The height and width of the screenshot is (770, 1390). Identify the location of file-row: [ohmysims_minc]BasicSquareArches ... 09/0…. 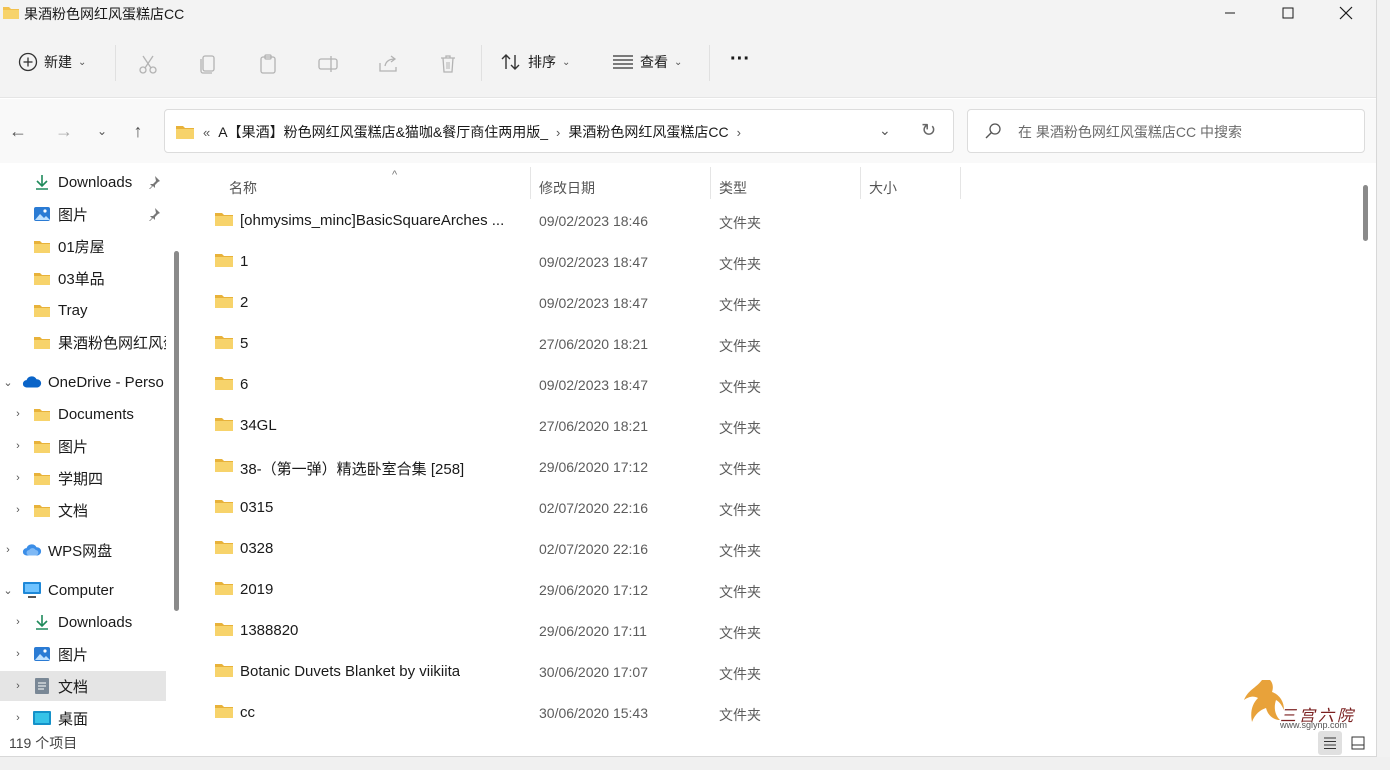
(773, 221).